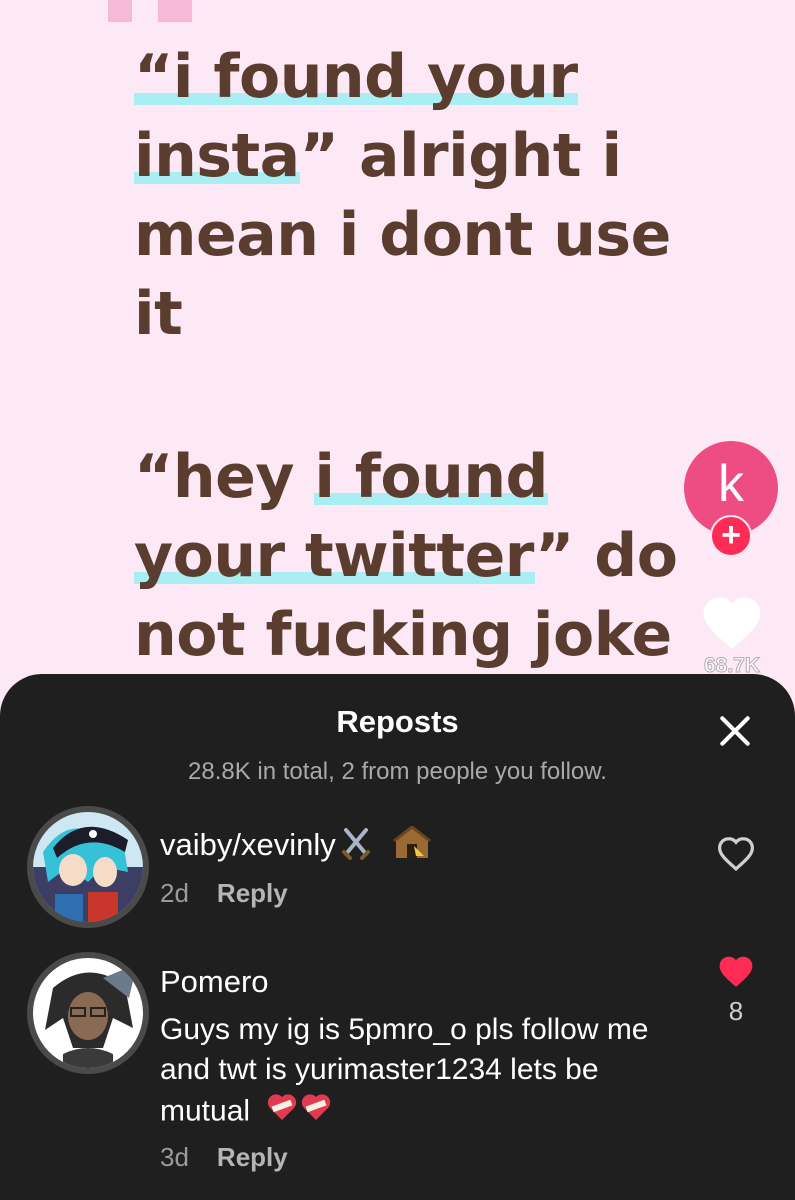  Describe the element at coordinates (300, 1112) in the screenshot. I see `heart-bandaged-icon` at that location.